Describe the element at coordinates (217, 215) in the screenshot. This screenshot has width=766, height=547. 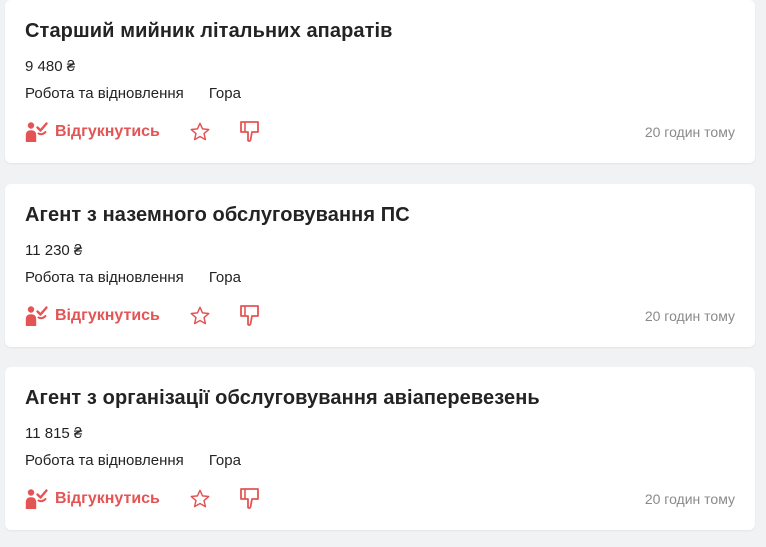
I see `vacancy-title: Агент з наземного обслуговування ПС` at that location.